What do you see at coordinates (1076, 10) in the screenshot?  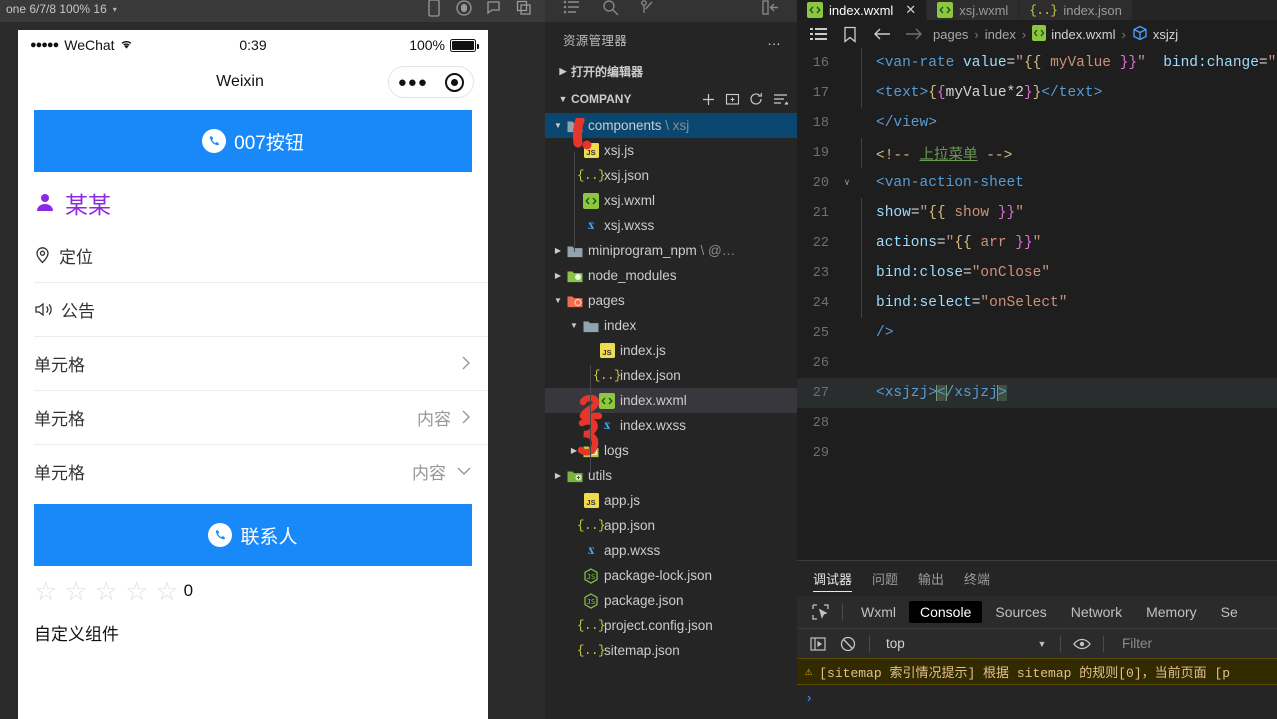 I see `editor-tab-index-json: {..} index.json` at bounding box center [1076, 10].